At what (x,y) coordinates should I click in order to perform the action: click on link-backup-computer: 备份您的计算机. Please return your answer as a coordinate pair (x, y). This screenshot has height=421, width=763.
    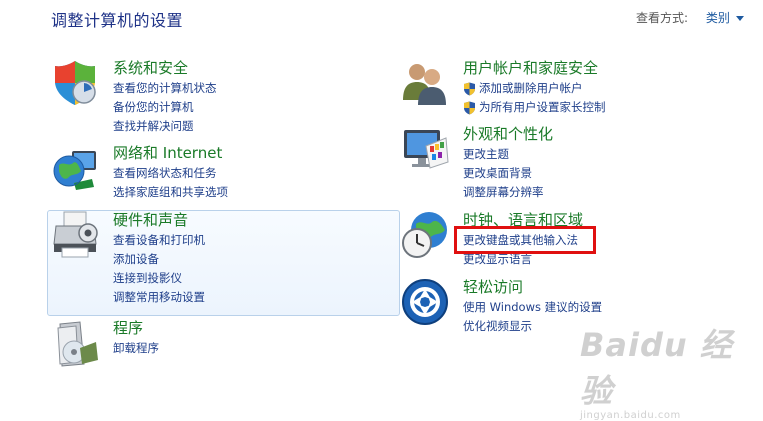
    Looking at the image, I should click on (165, 107).